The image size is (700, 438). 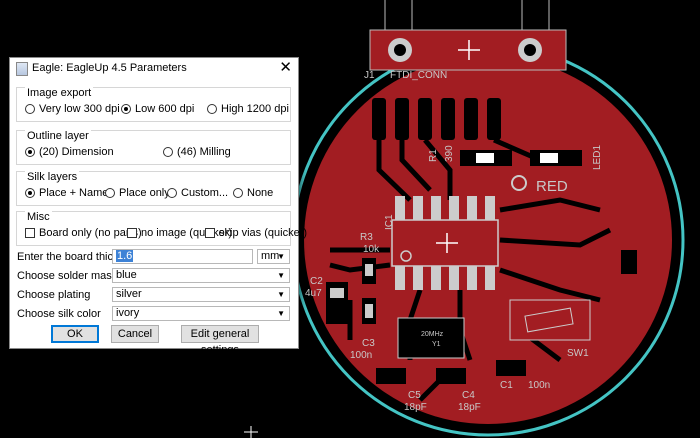 I want to click on label-c1: C1, so click(x=506, y=385).